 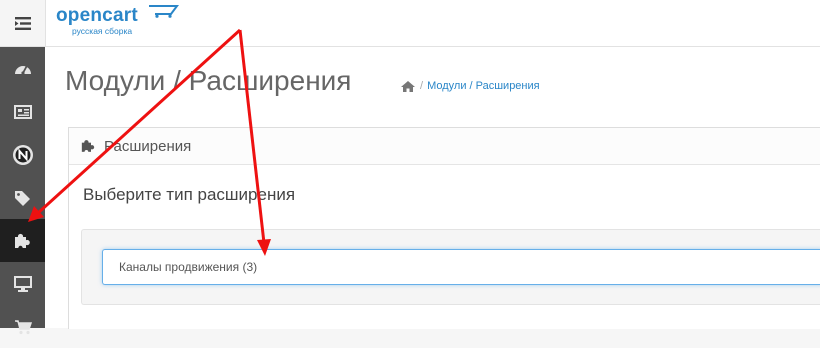 What do you see at coordinates (483, 86) in the screenshot?
I see `breadcrumb-link-extensions: Модули / Расширения` at bounding box center [483, 86].